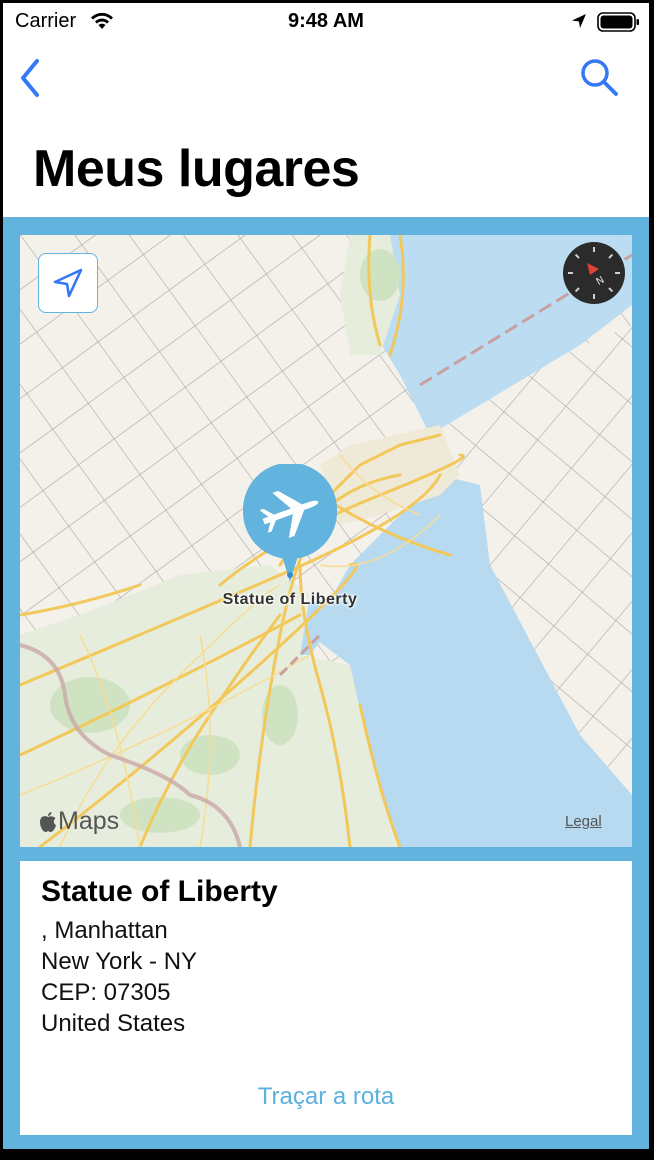 Image resolution: width=654 pixels, height=1160 pixels. Describe the element at coordinates (326, 78) in the screenshot. I see `navigation-bar` at that location.